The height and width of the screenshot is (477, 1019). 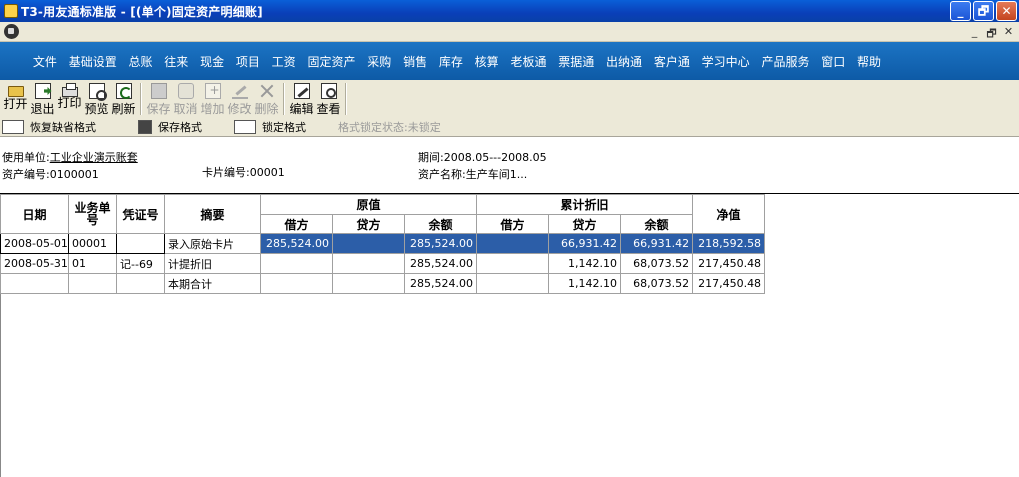 What do you see at coordinates (141, 61) in the screenshot?
I see `menu-item-2: 总账` at bounding box center [141, 61].